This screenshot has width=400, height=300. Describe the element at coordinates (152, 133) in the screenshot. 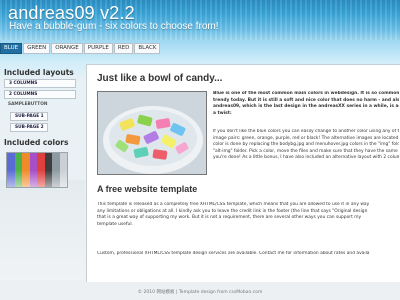

I see `candy-bowl-image` at that location.